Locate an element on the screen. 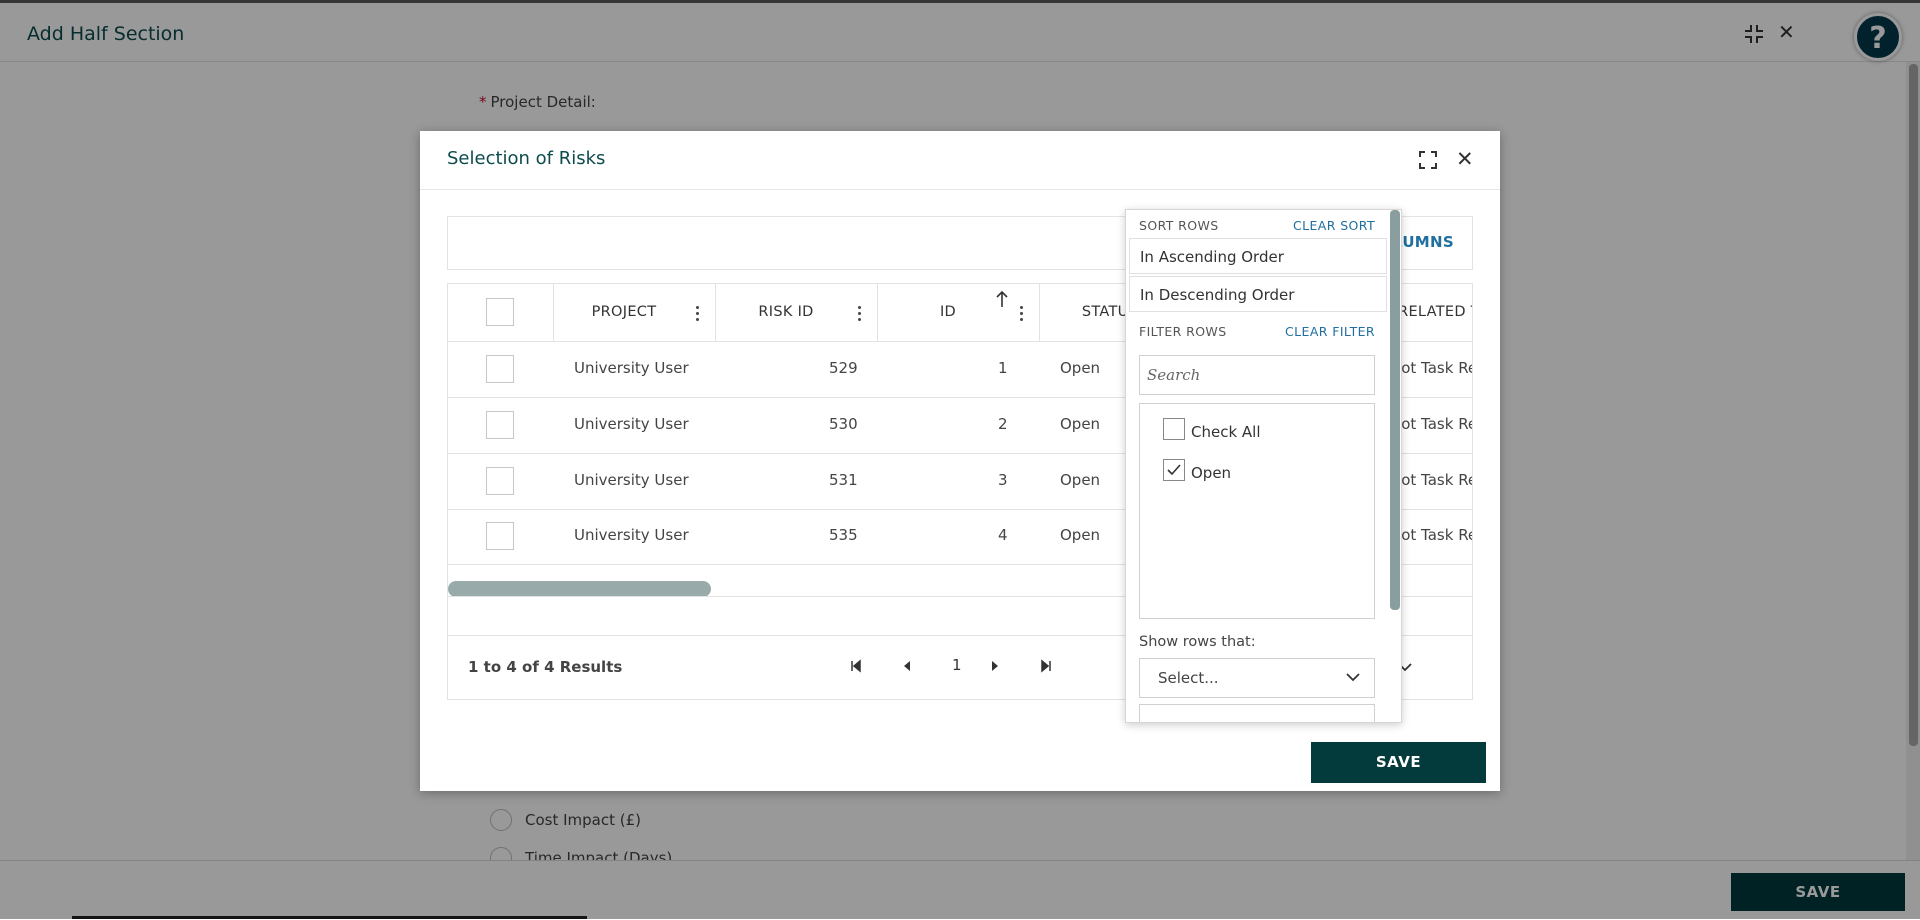 The image size is (1920, 920). condition-value-input is located at coordinates (1257, 713).